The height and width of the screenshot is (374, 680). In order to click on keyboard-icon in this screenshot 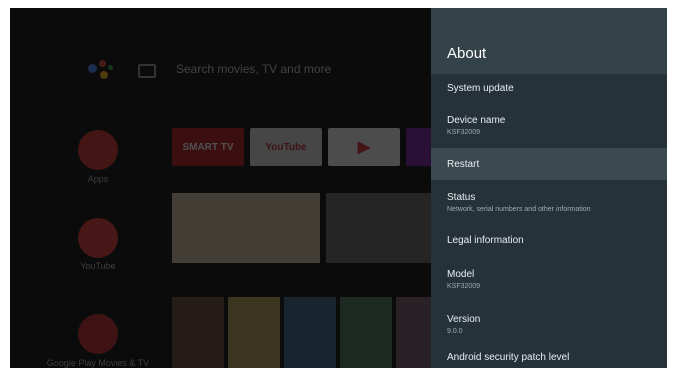, I will do `click(147, 71)`.